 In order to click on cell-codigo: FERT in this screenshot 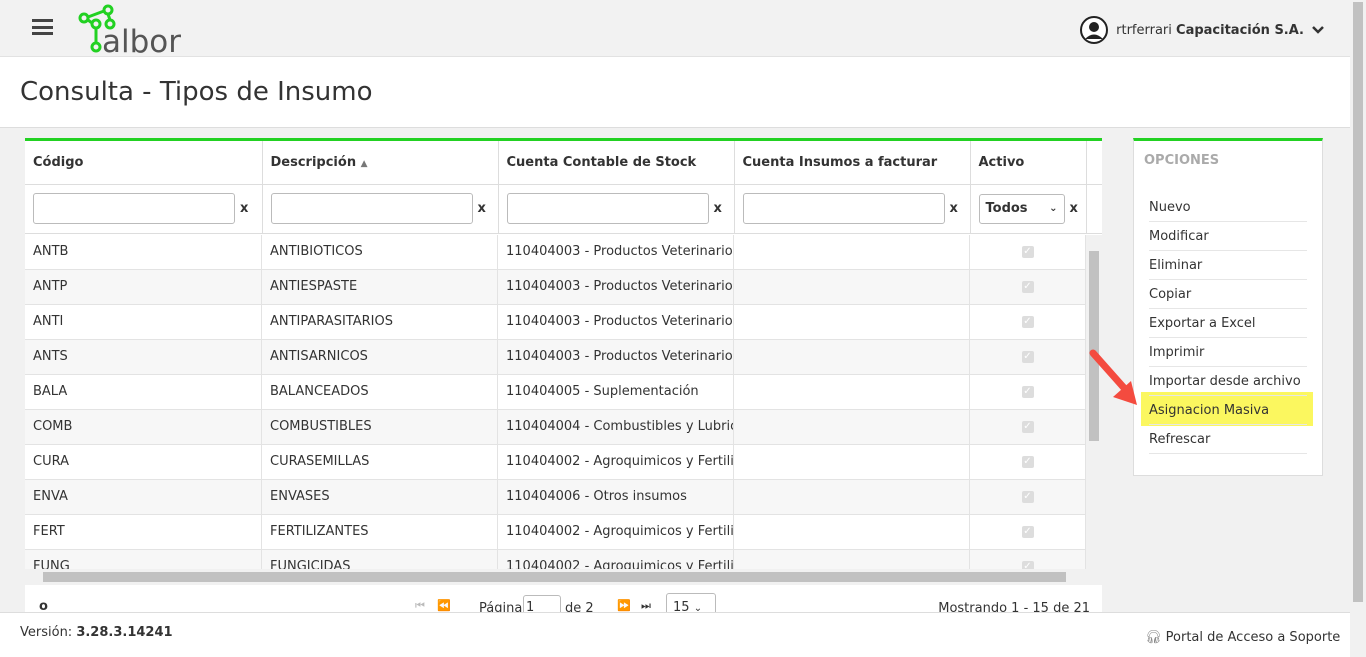, I will do `click(143, 532)`.